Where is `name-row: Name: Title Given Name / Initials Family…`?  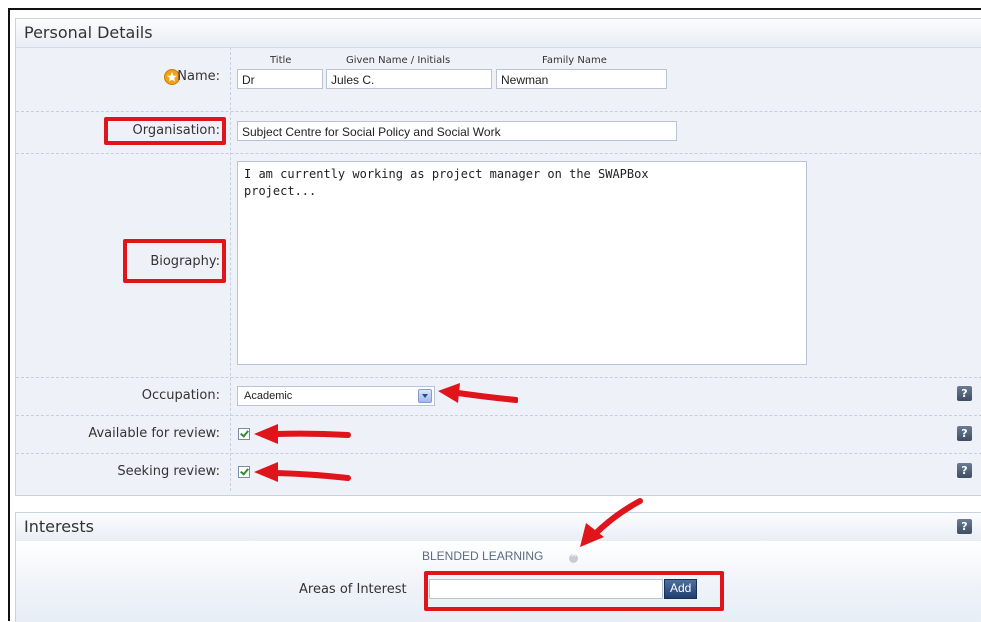
name-row: Name: Title Given Name / Initials Family… is located at coordinates (498, 79).